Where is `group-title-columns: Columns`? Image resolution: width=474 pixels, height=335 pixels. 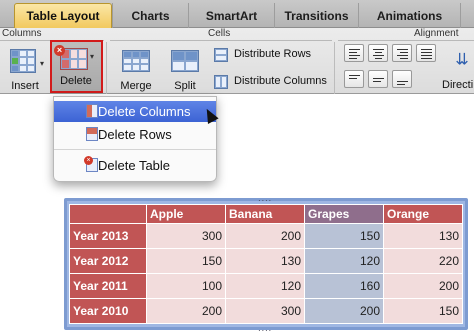 group-title-columns: Columns is located at coordinates (22, 33).